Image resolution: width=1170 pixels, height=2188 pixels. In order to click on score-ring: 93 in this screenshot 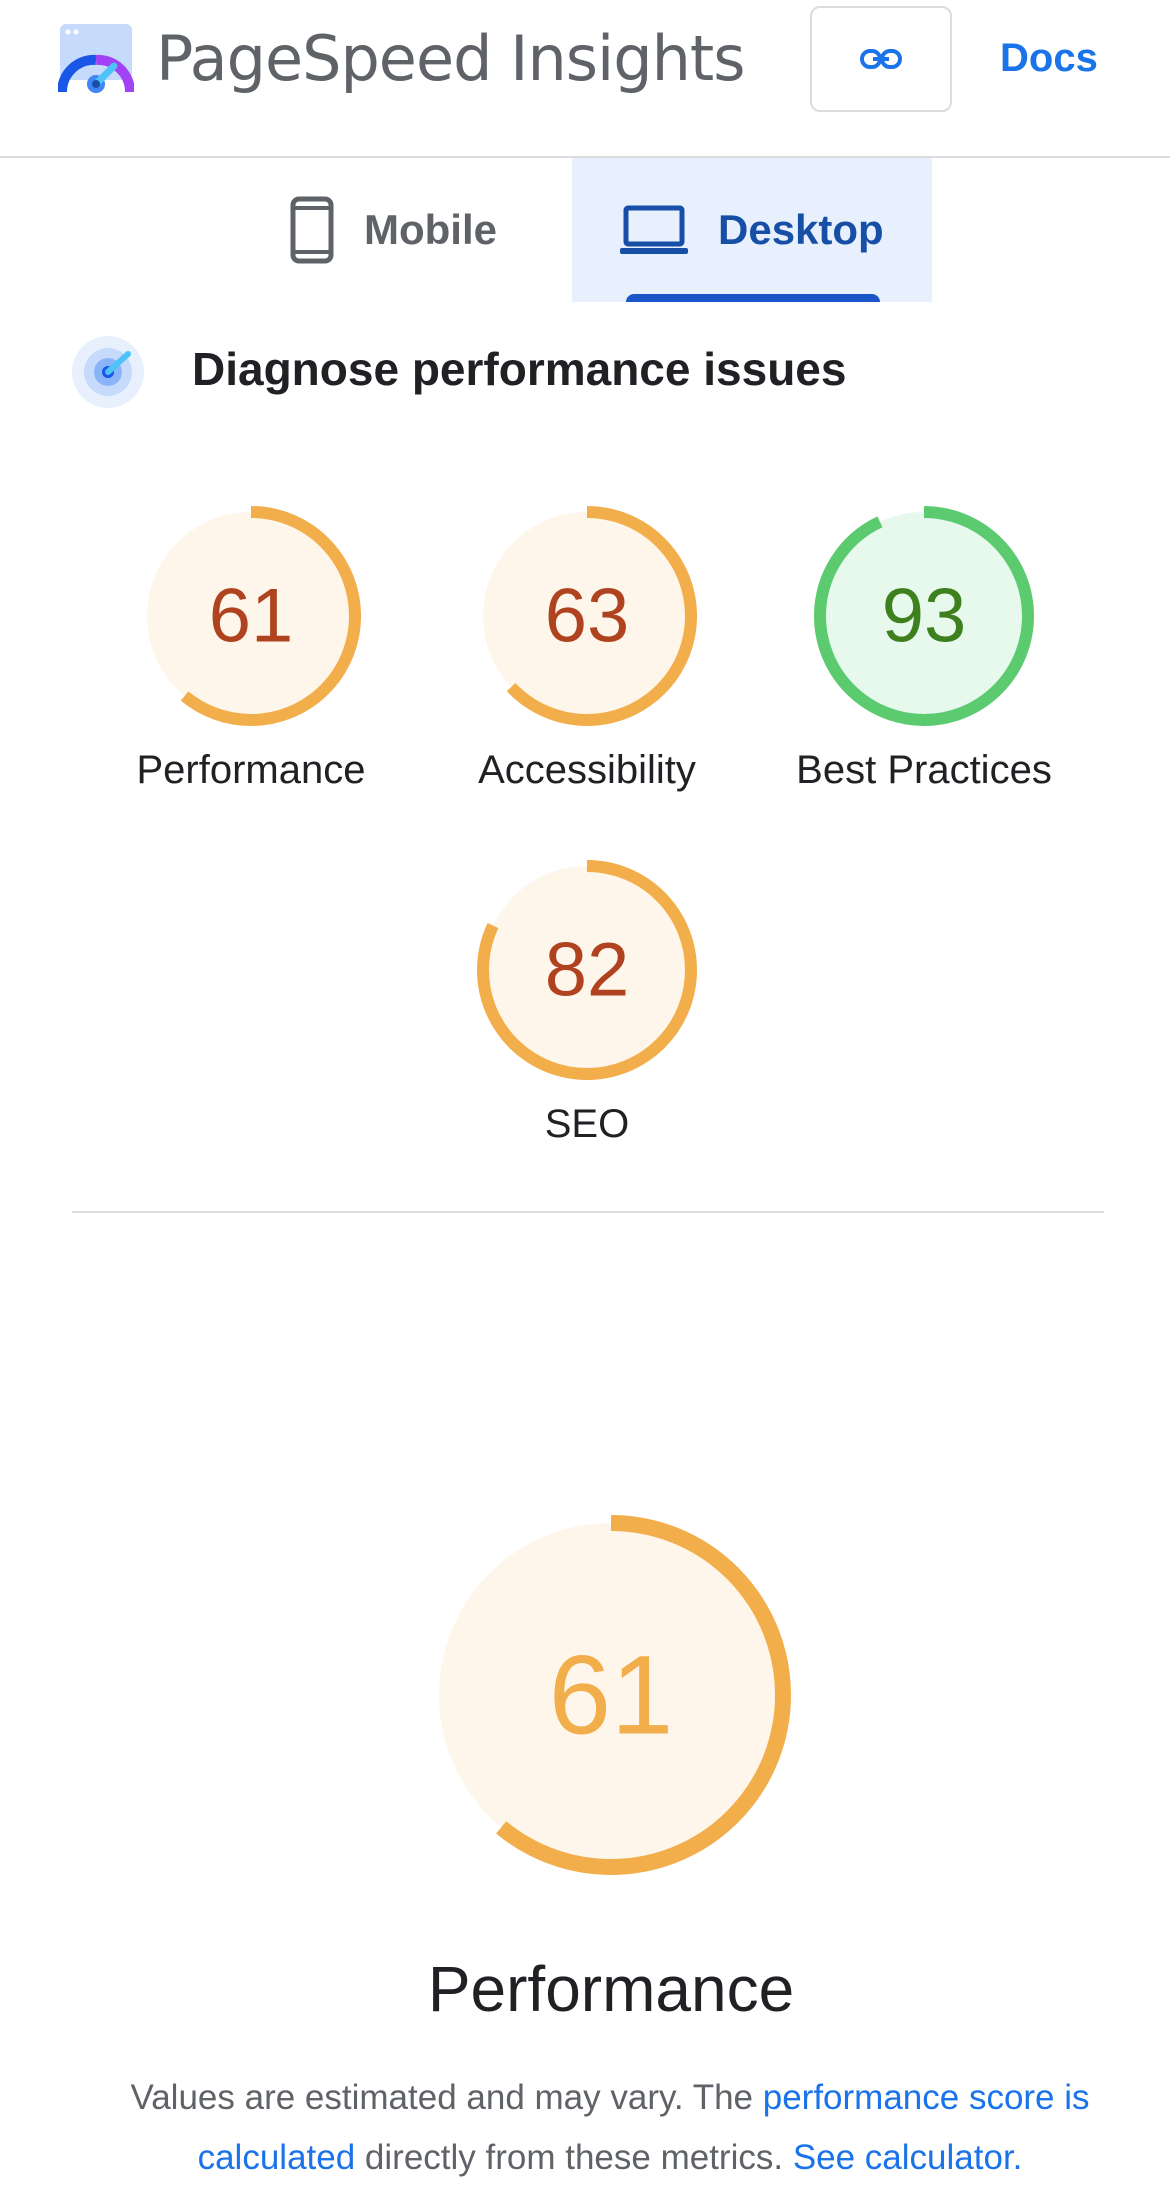, I will do `click(924, 616)`.